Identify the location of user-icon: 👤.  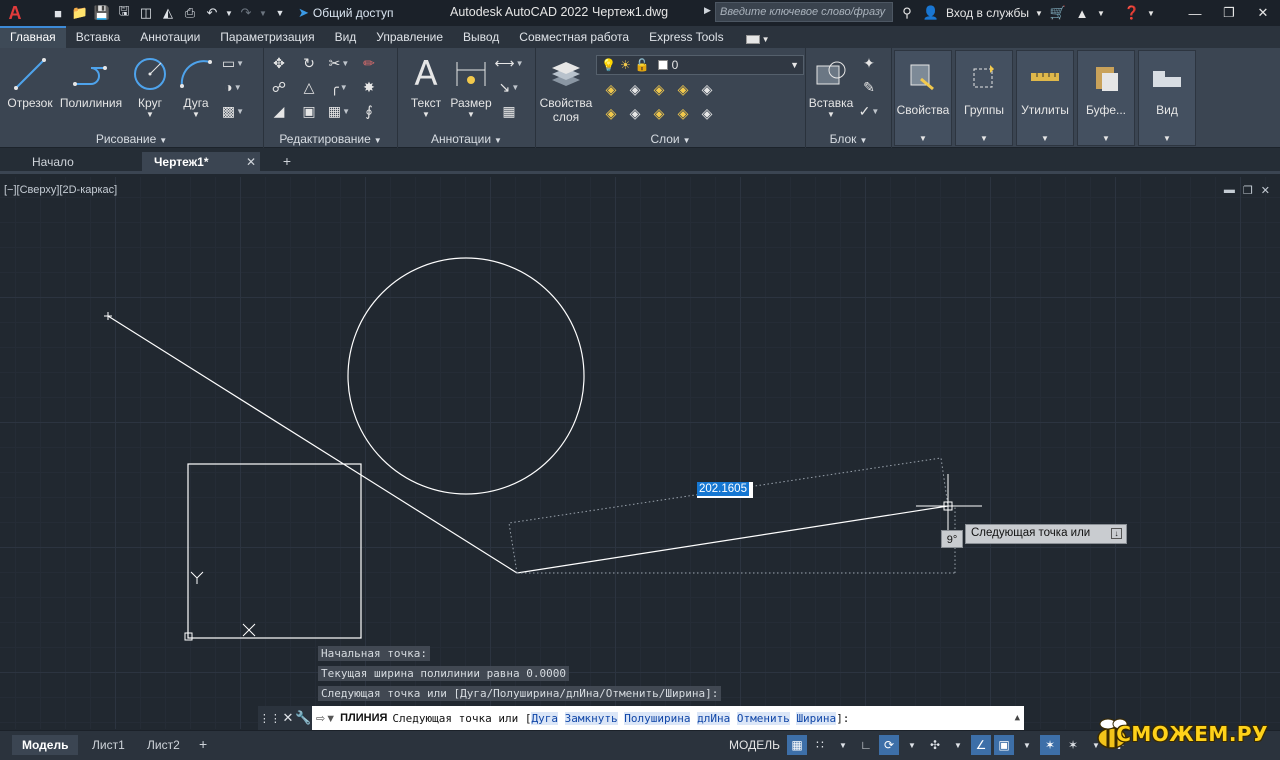
(931, 13).